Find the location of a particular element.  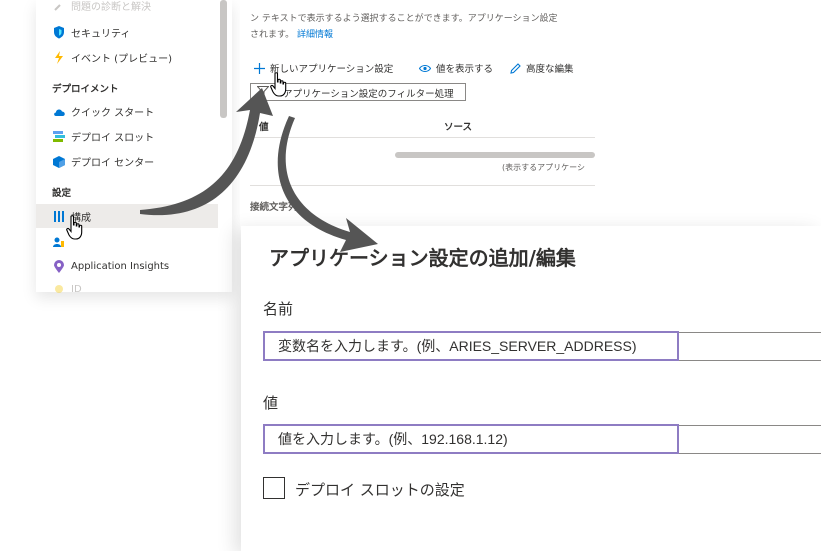

annotation-arrows is located at coordinates (259, 170).